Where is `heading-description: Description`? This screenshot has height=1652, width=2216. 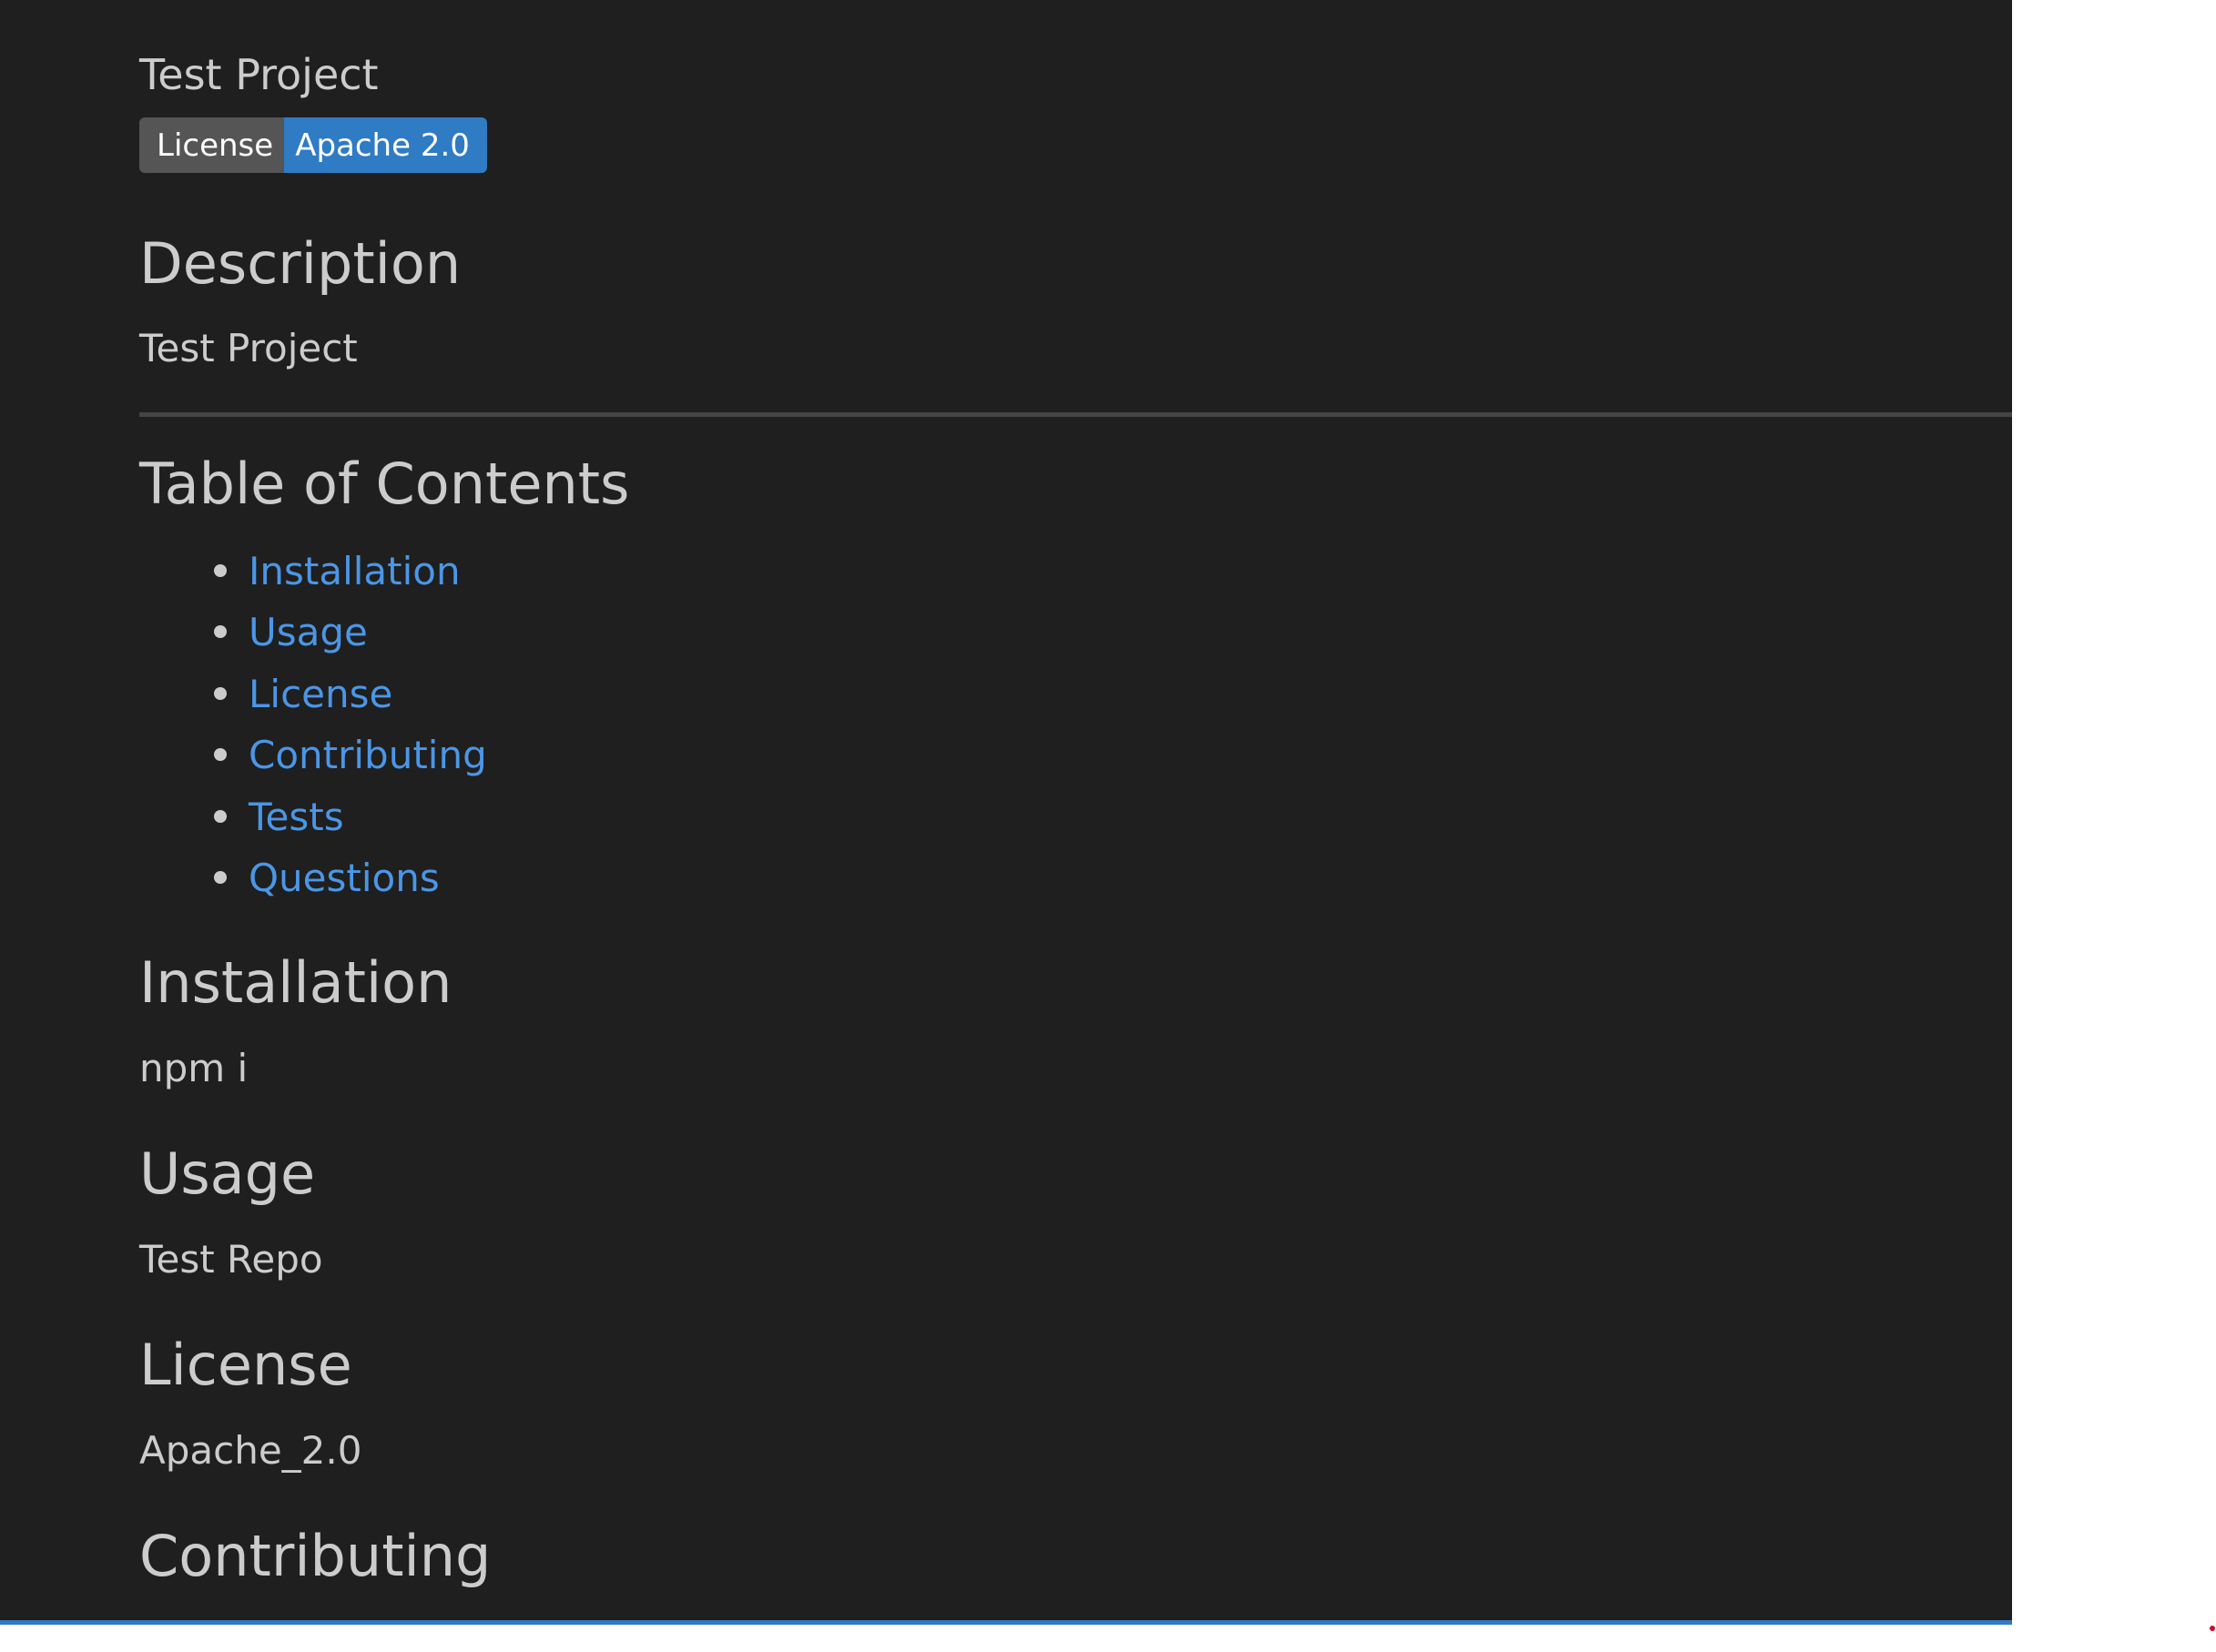 heading-description: Description is located at coordinates (300, 263).